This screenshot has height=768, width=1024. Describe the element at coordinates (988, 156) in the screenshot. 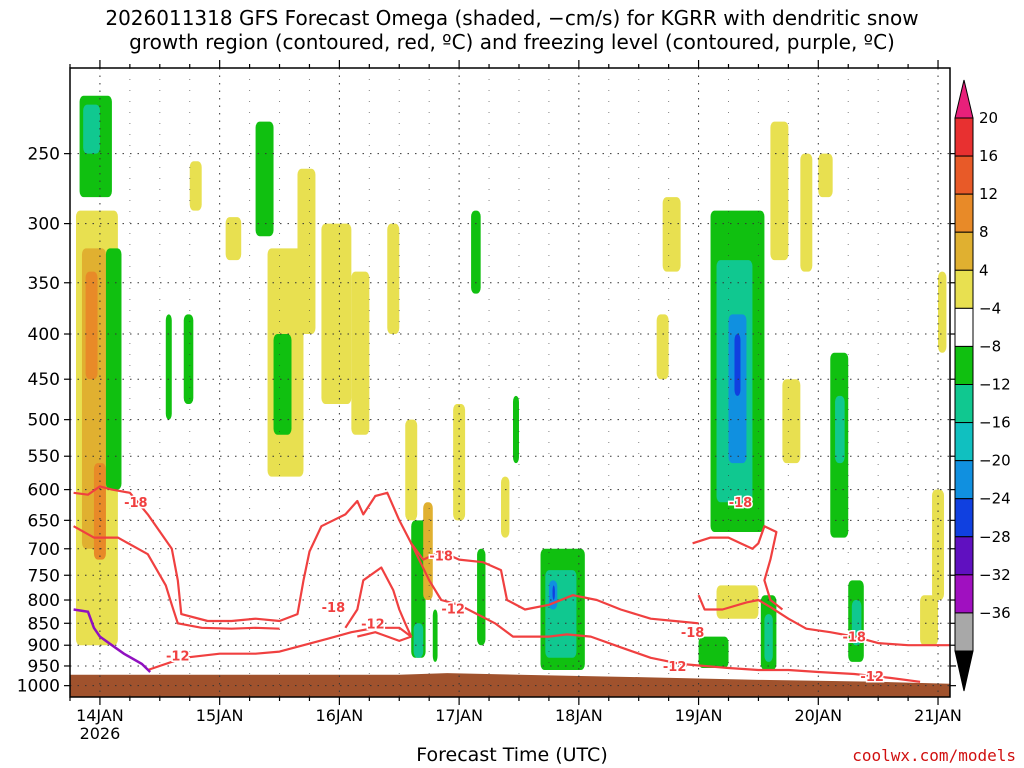

I see `colorbar-label: 16` at that location.